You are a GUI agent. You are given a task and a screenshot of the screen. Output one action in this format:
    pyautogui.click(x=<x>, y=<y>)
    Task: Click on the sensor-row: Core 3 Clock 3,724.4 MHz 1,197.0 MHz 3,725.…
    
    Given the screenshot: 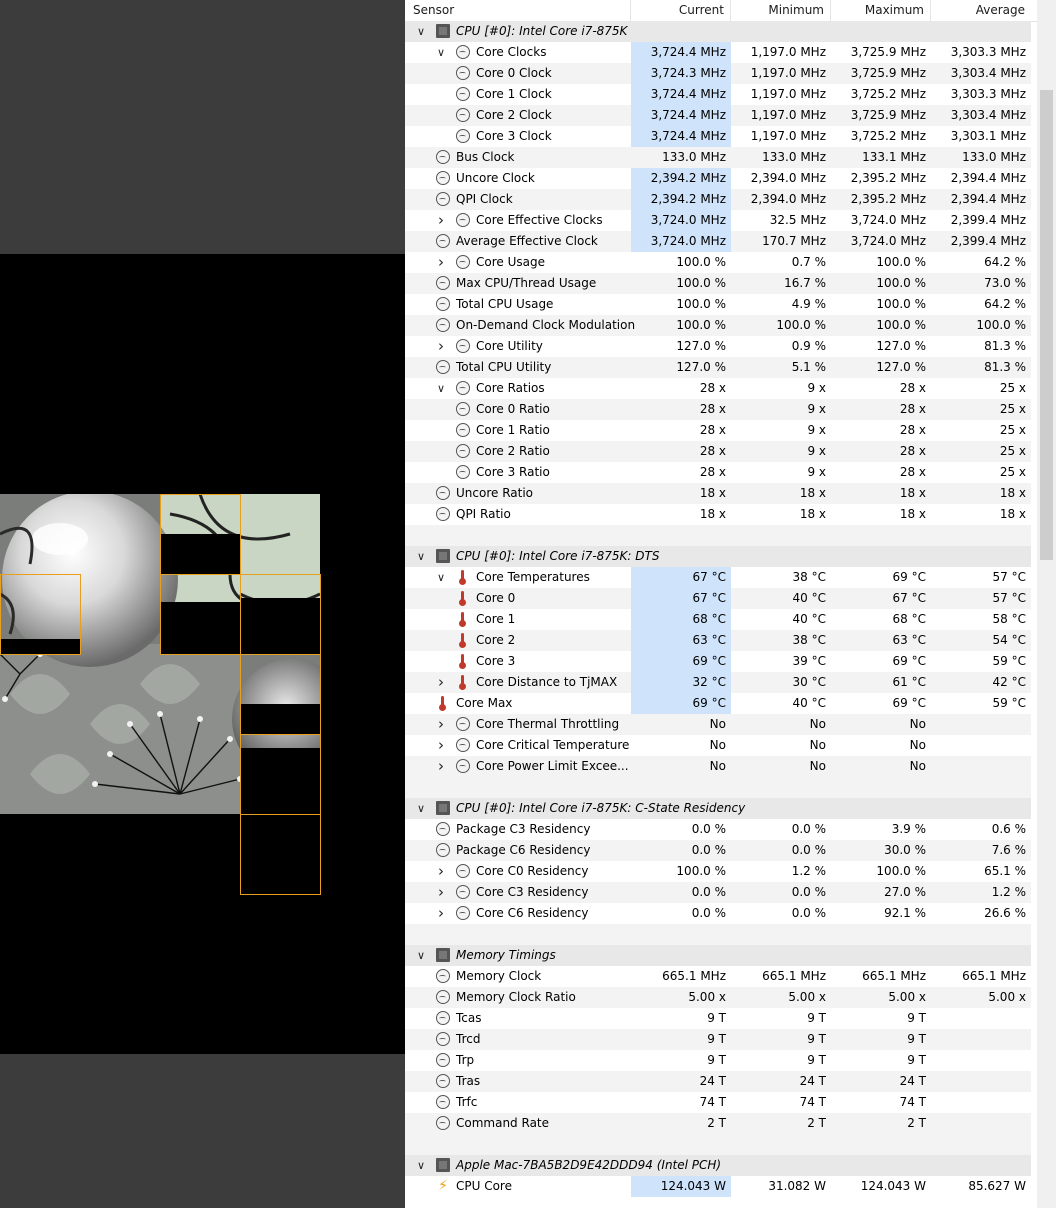 What is the action you would take?
    pyautogui.click(x=718, y=136)
    